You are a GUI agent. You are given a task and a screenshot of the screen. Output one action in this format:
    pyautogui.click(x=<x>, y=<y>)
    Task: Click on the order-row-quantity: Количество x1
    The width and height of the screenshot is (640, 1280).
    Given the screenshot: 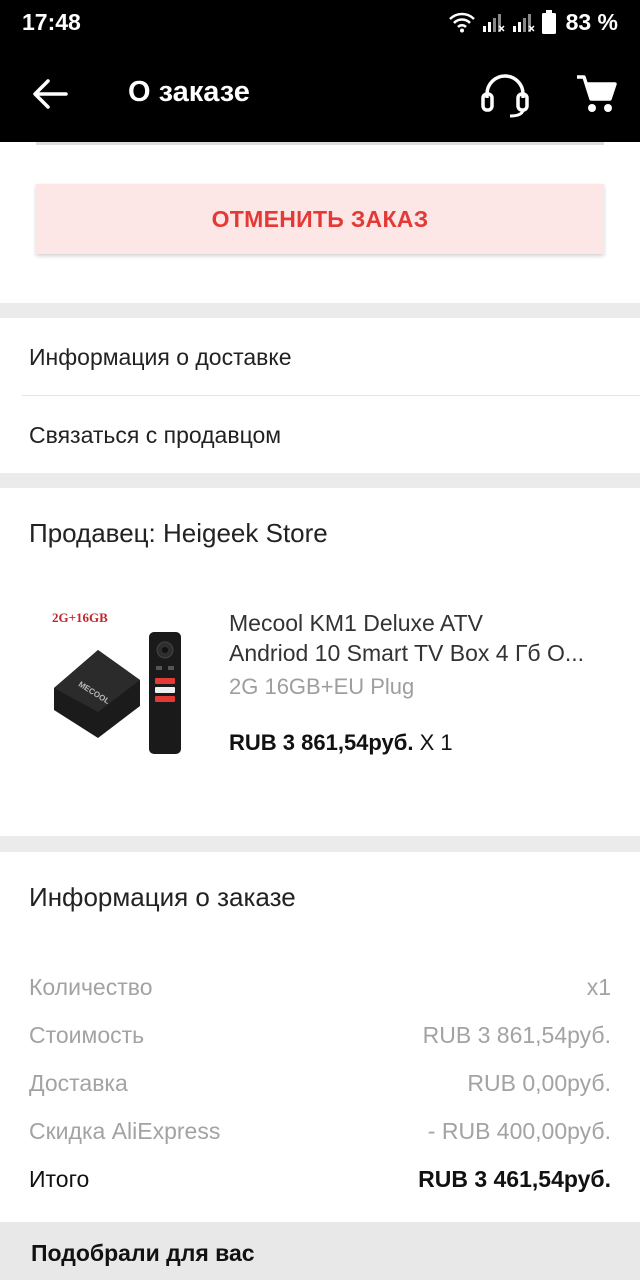 What is the action you would take?
    pyautogui.click(x=320, y=987)
    